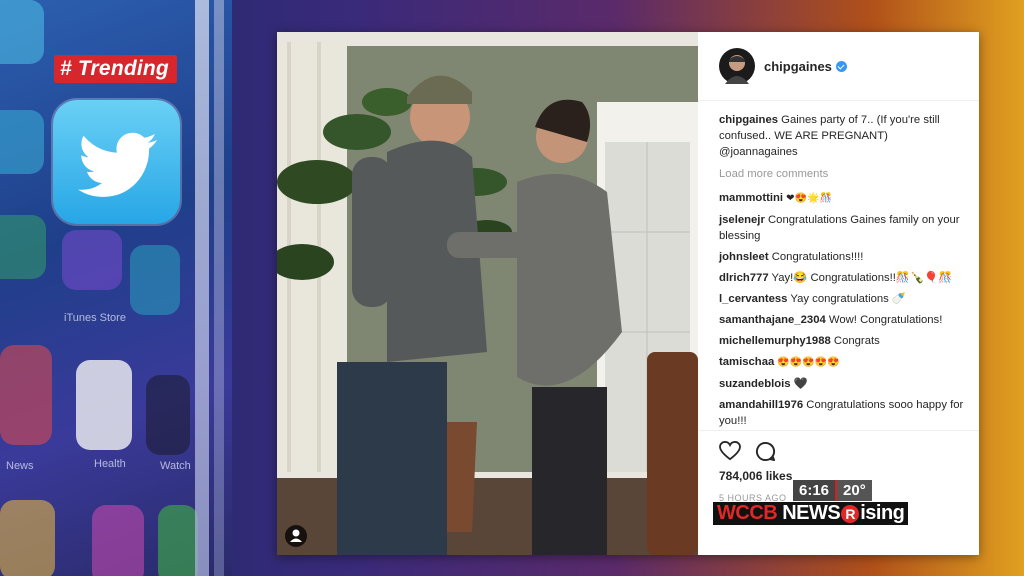 This screenshot has width=1024, height=576. What do you see at coordinates (772, 320) in the screenshot?
I see `comment-username: samanthajane_2304` at bounding box center [772, 320].